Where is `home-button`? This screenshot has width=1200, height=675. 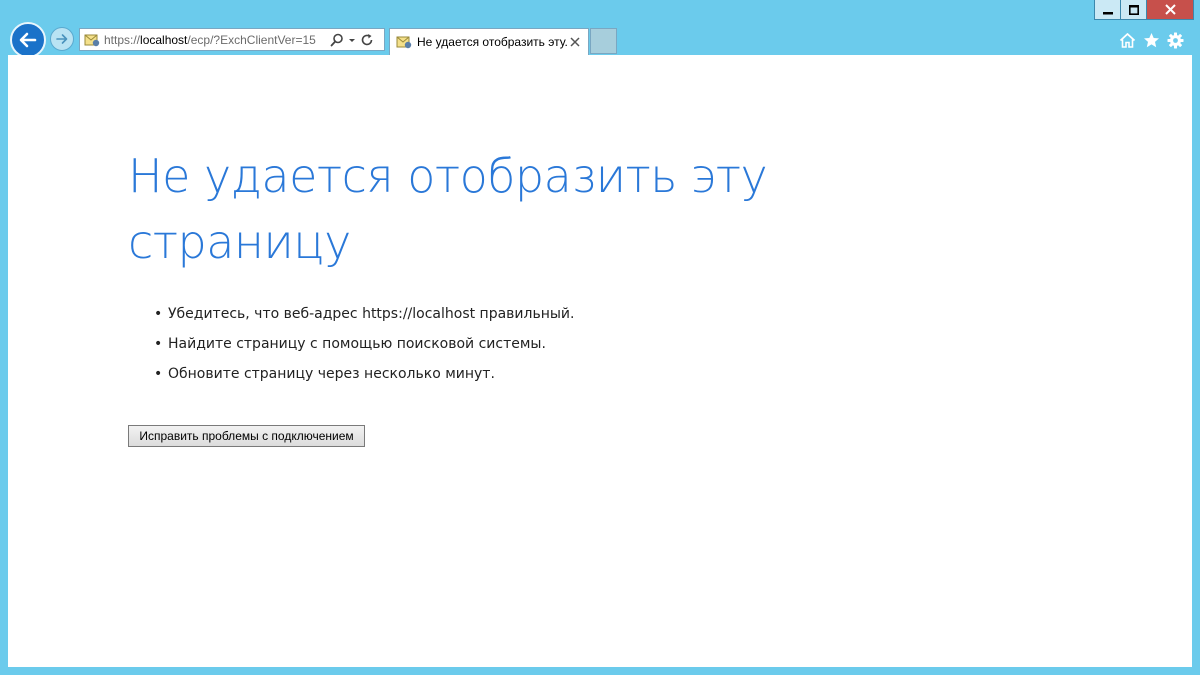 home-button is located at coordinates (1127, 40).